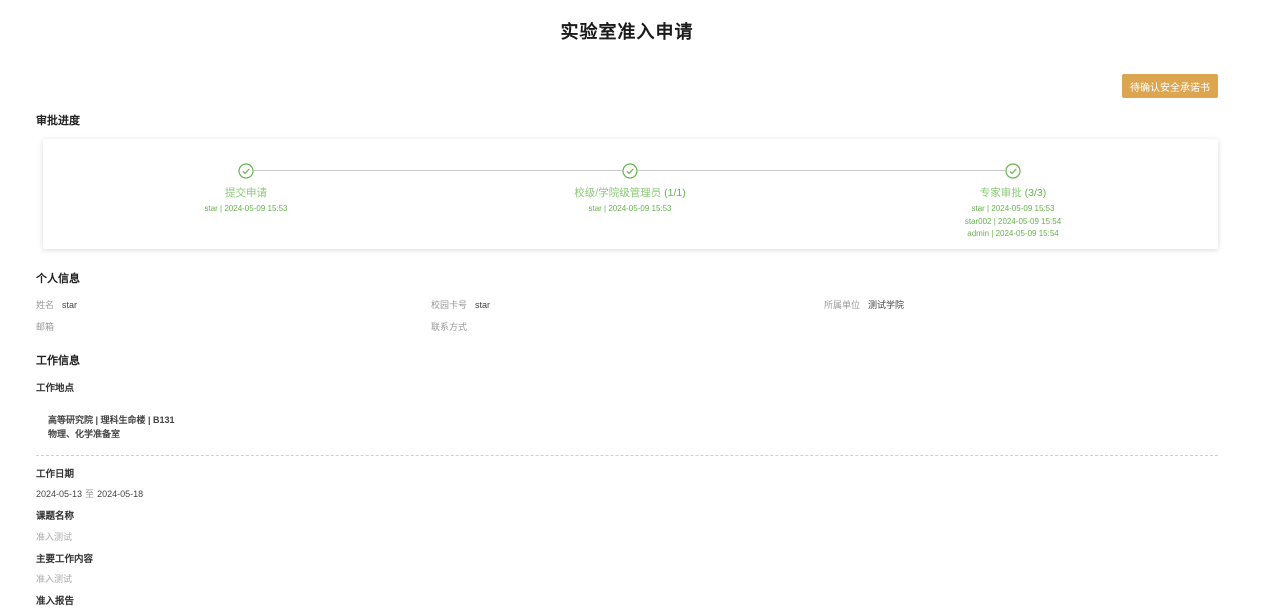 This screenshot has width=1280, height=608. I want to click on step-title: 提交申请, so click(246, 193).